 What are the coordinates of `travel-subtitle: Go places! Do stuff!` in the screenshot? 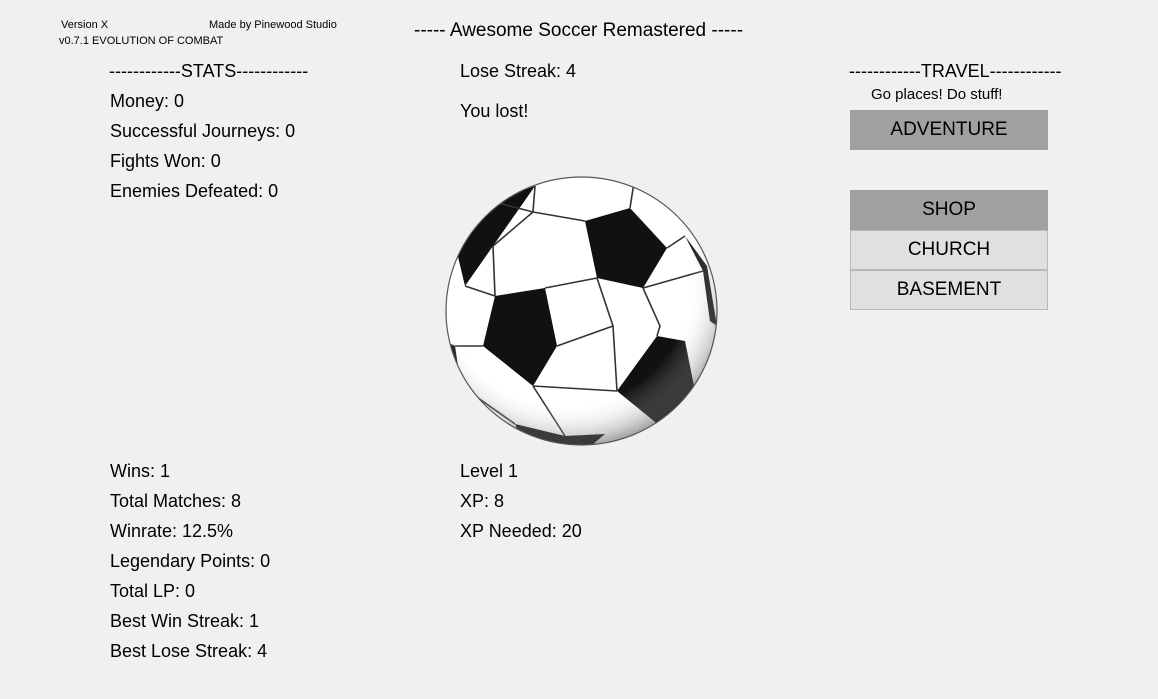 It's located at (937, 94).